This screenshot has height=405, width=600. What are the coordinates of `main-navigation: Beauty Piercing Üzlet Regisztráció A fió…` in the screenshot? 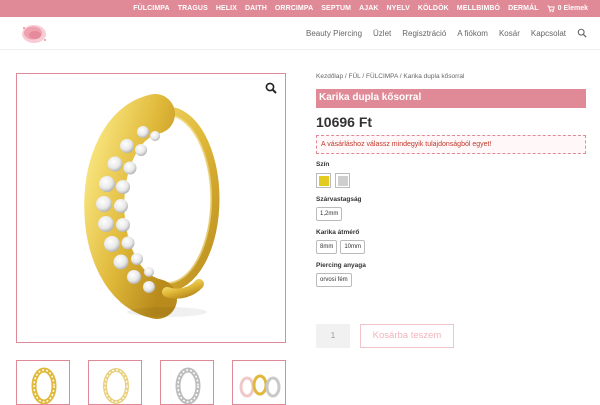 It's located at (446, 33).